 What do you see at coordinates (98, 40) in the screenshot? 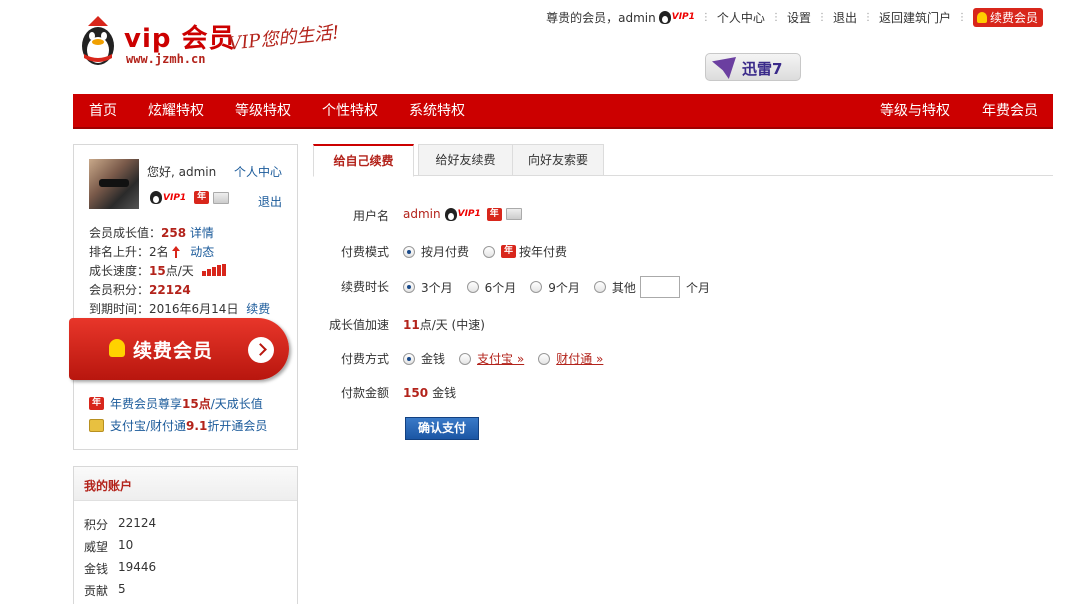
I see `penguin-mascot-icon` at bounding box center [98, 40].